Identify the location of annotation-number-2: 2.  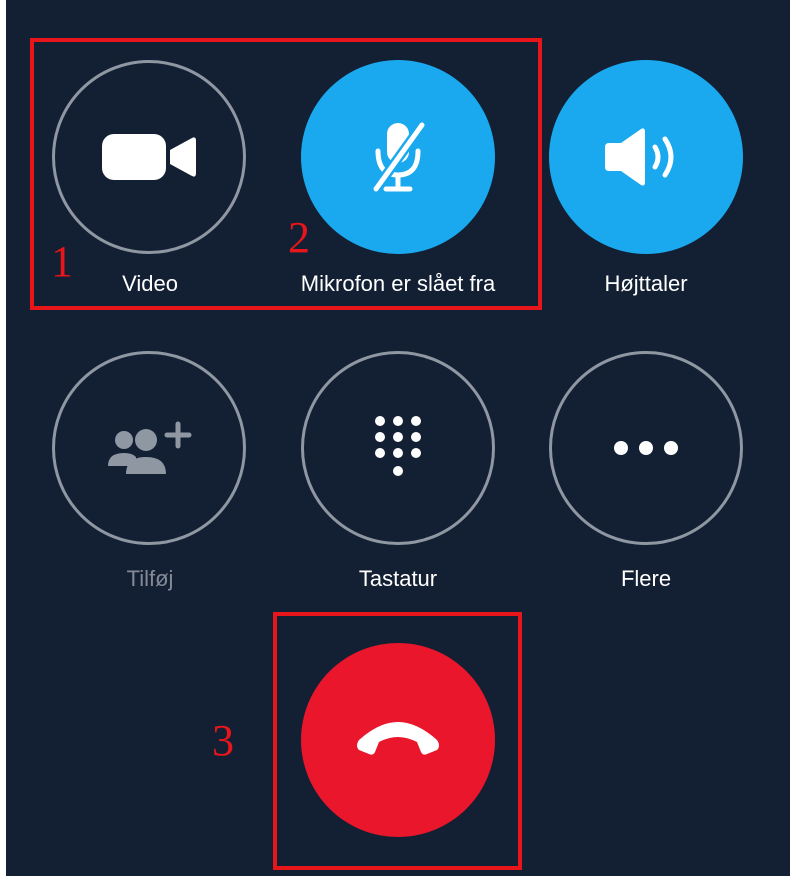
(299, 237).